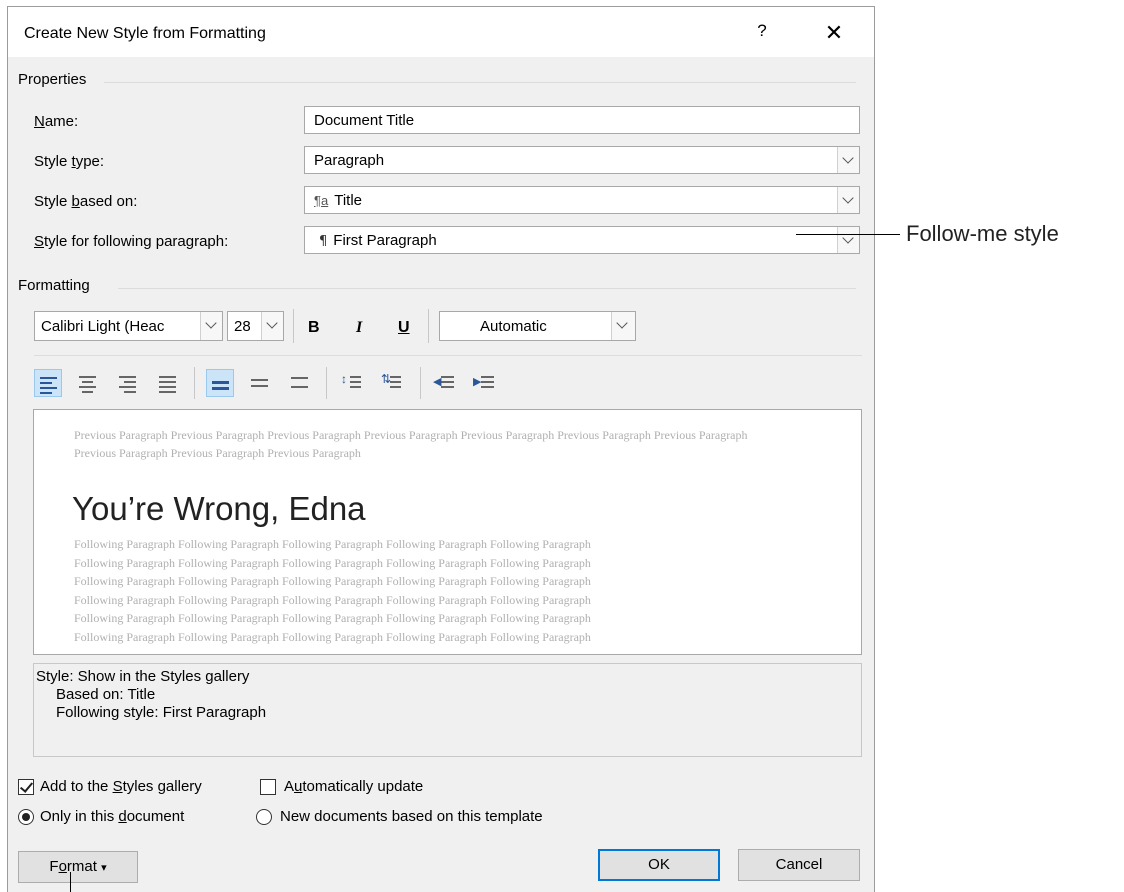 This screenshot has height=892, width=1124. What do you see at coordinates (487, 288) in the screenshot?
I see `formatting-divider` at bounding box center [487, 288].